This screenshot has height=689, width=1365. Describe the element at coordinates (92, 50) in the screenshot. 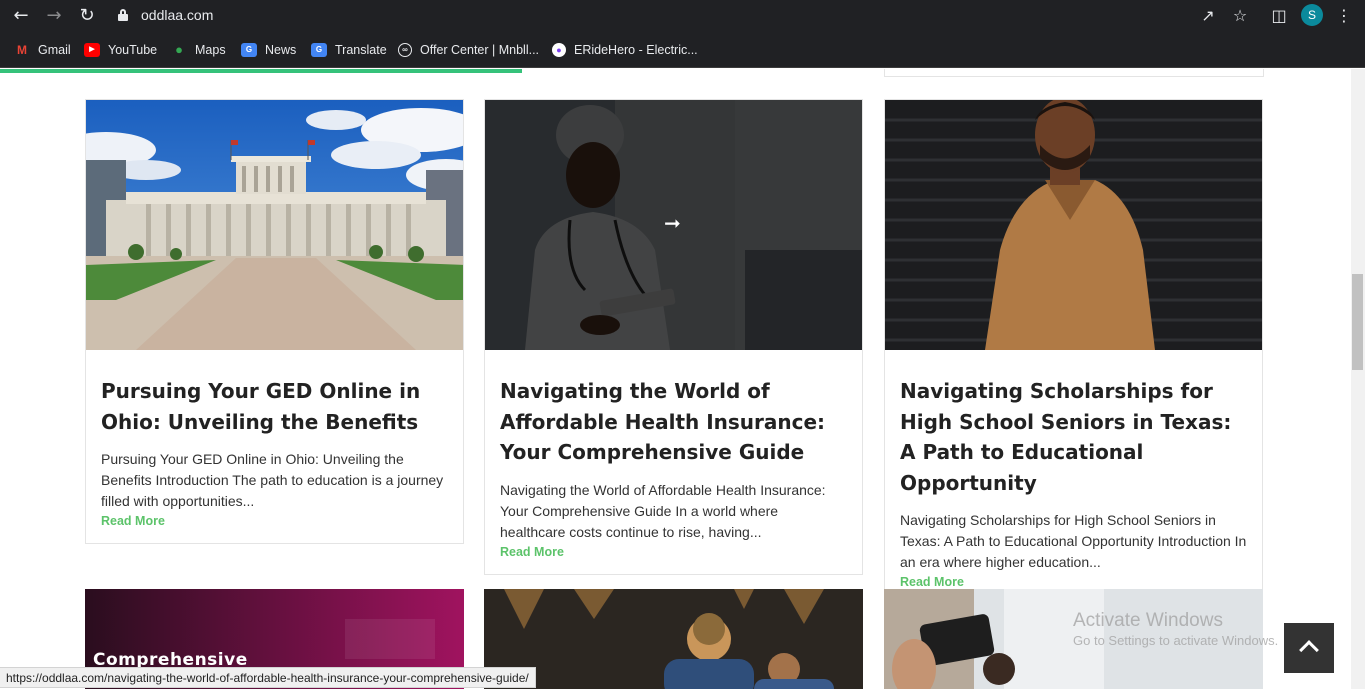

I see `youtube-icon: ▶` at that location.